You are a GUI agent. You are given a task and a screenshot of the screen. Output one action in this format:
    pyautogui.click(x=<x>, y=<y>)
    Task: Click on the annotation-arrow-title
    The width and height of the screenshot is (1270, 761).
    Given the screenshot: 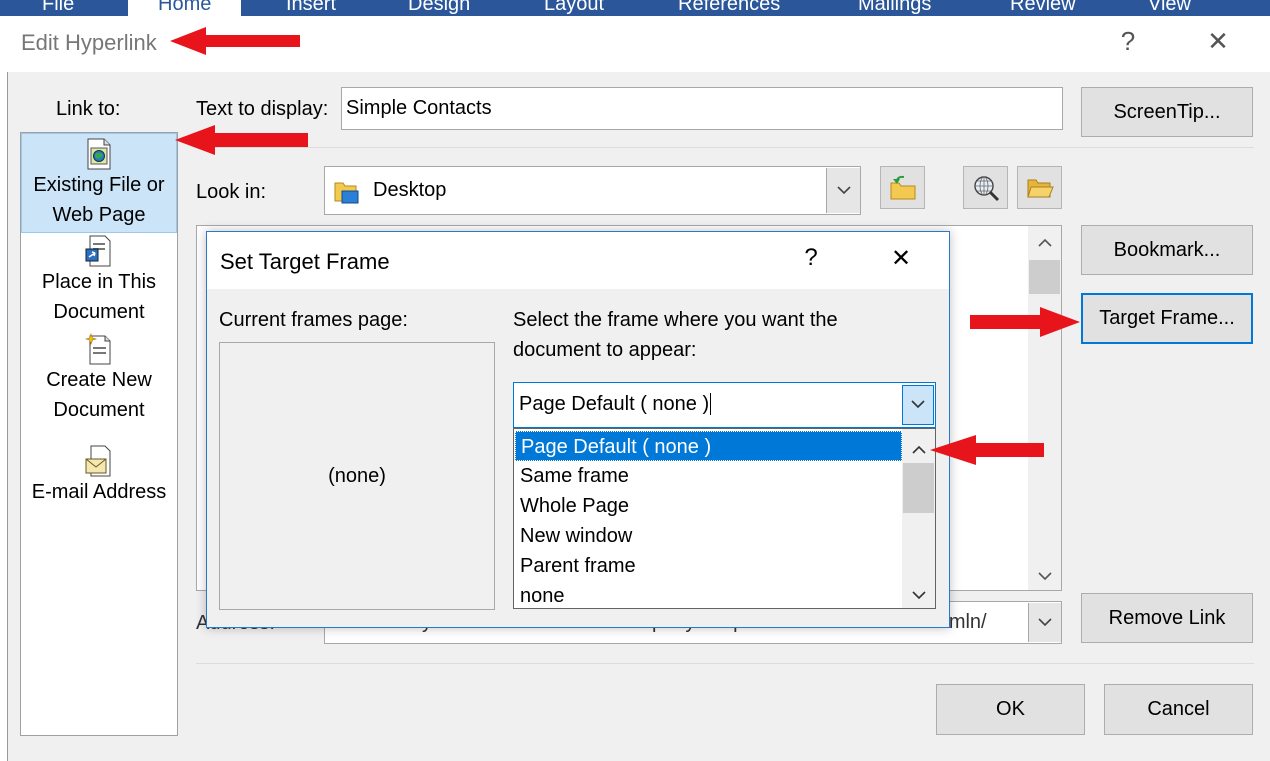 What is the action you would take?
    pyautogui.click(x=235, y=41)
    